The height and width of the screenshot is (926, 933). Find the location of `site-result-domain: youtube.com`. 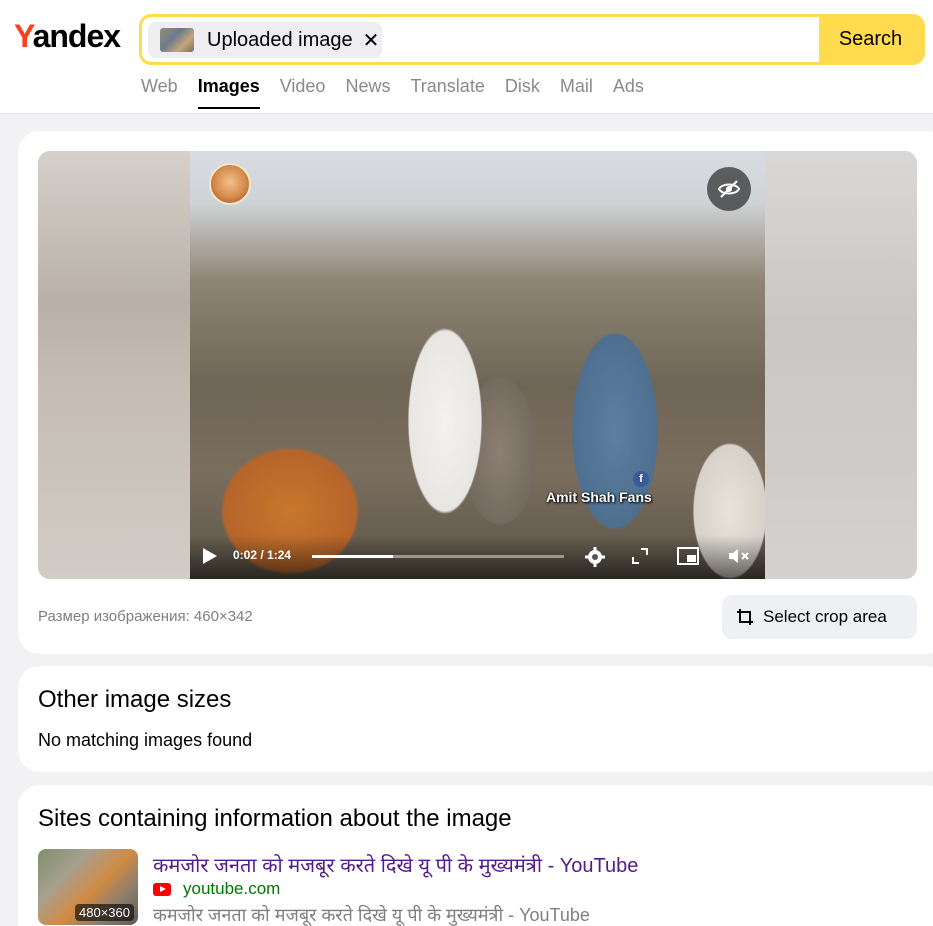

site-result-domain: youtube.com is located at coordinates (216, 889).